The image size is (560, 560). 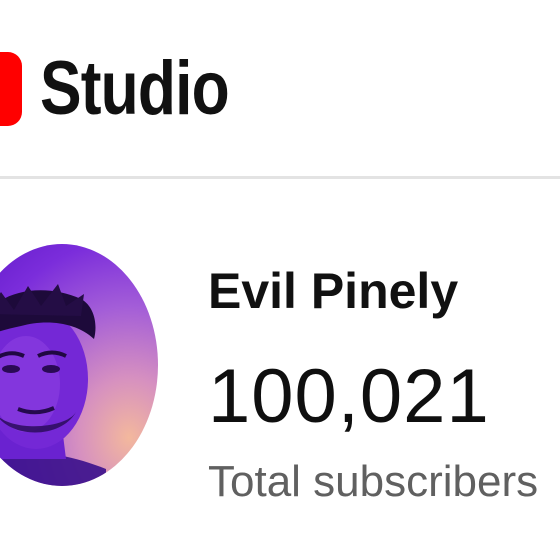 I want to click on channel-name: Evil Pinely, so click(x=333, y=291).